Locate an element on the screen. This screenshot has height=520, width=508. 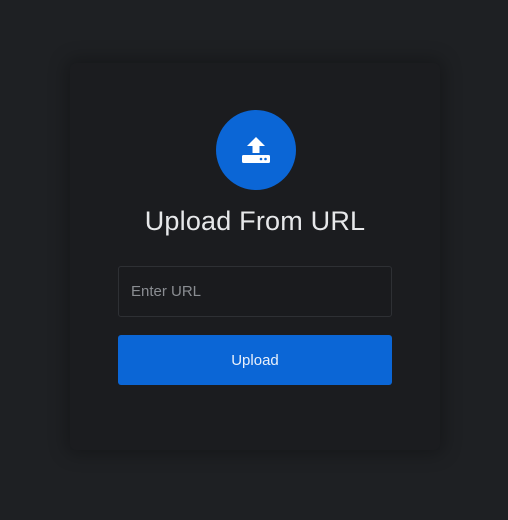
url-input is located at coordinates (255, 291).